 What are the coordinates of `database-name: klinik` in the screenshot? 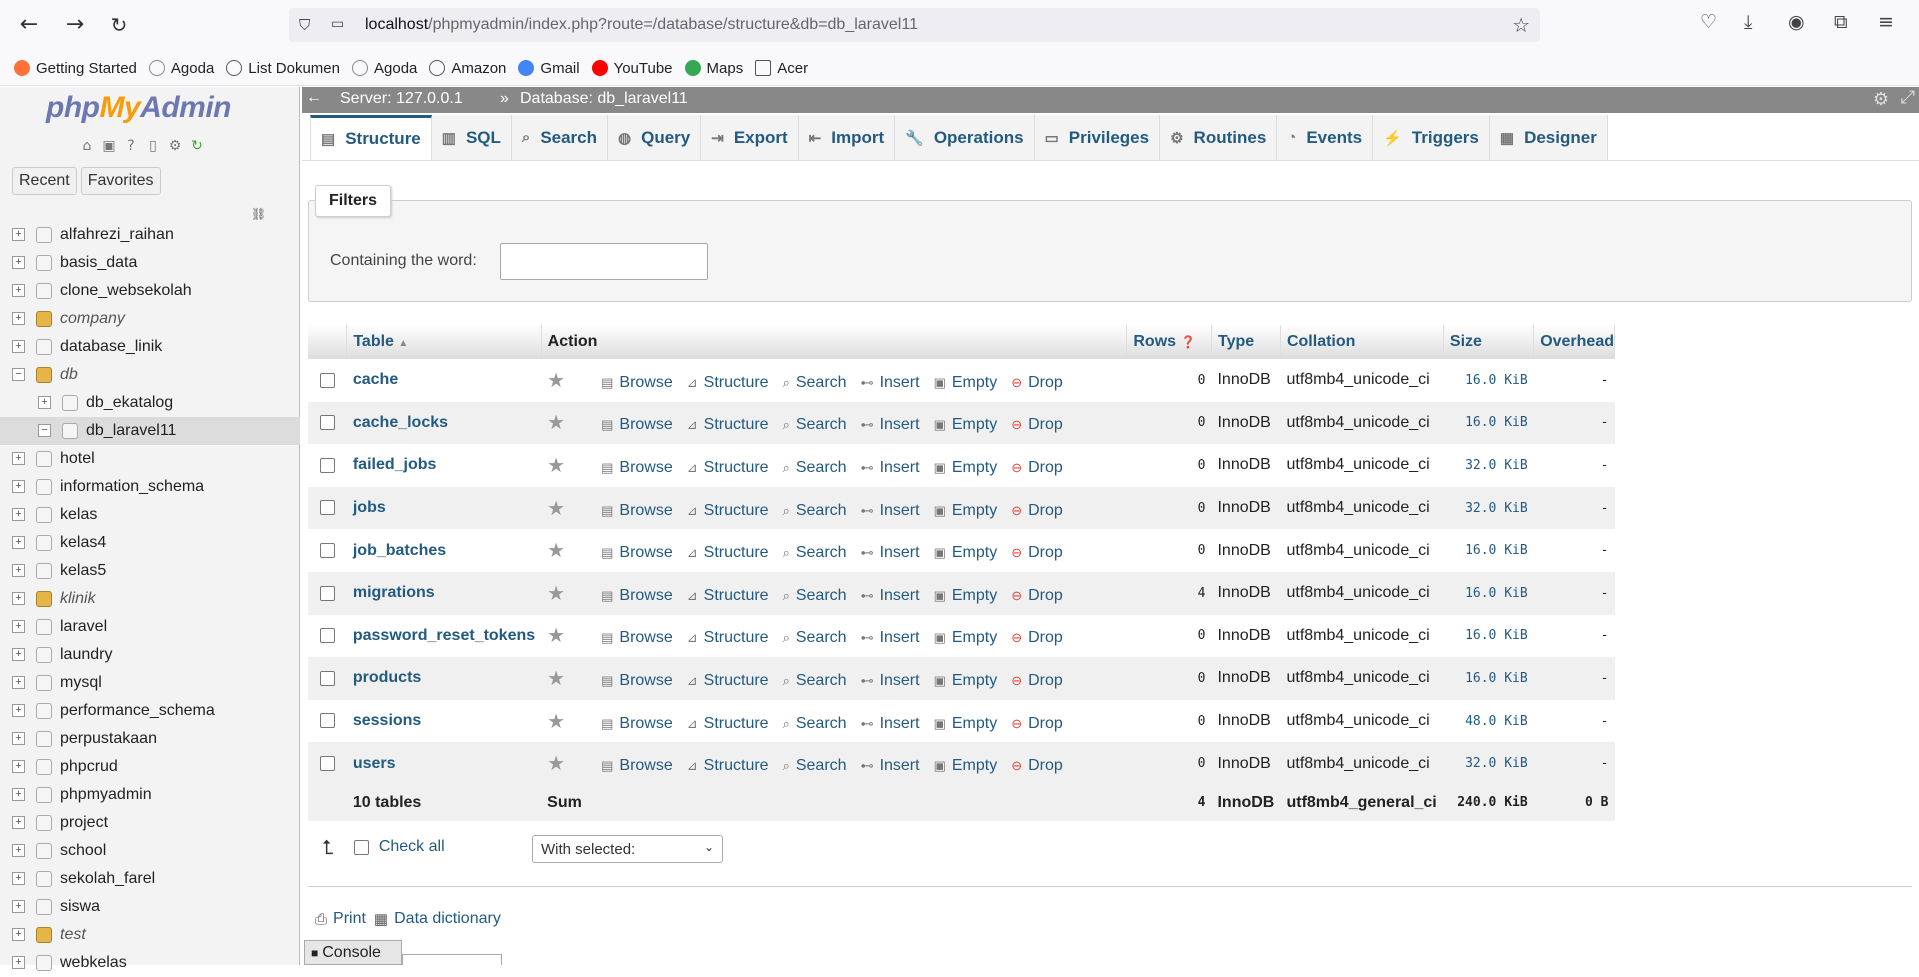 It's located at (78, 599).